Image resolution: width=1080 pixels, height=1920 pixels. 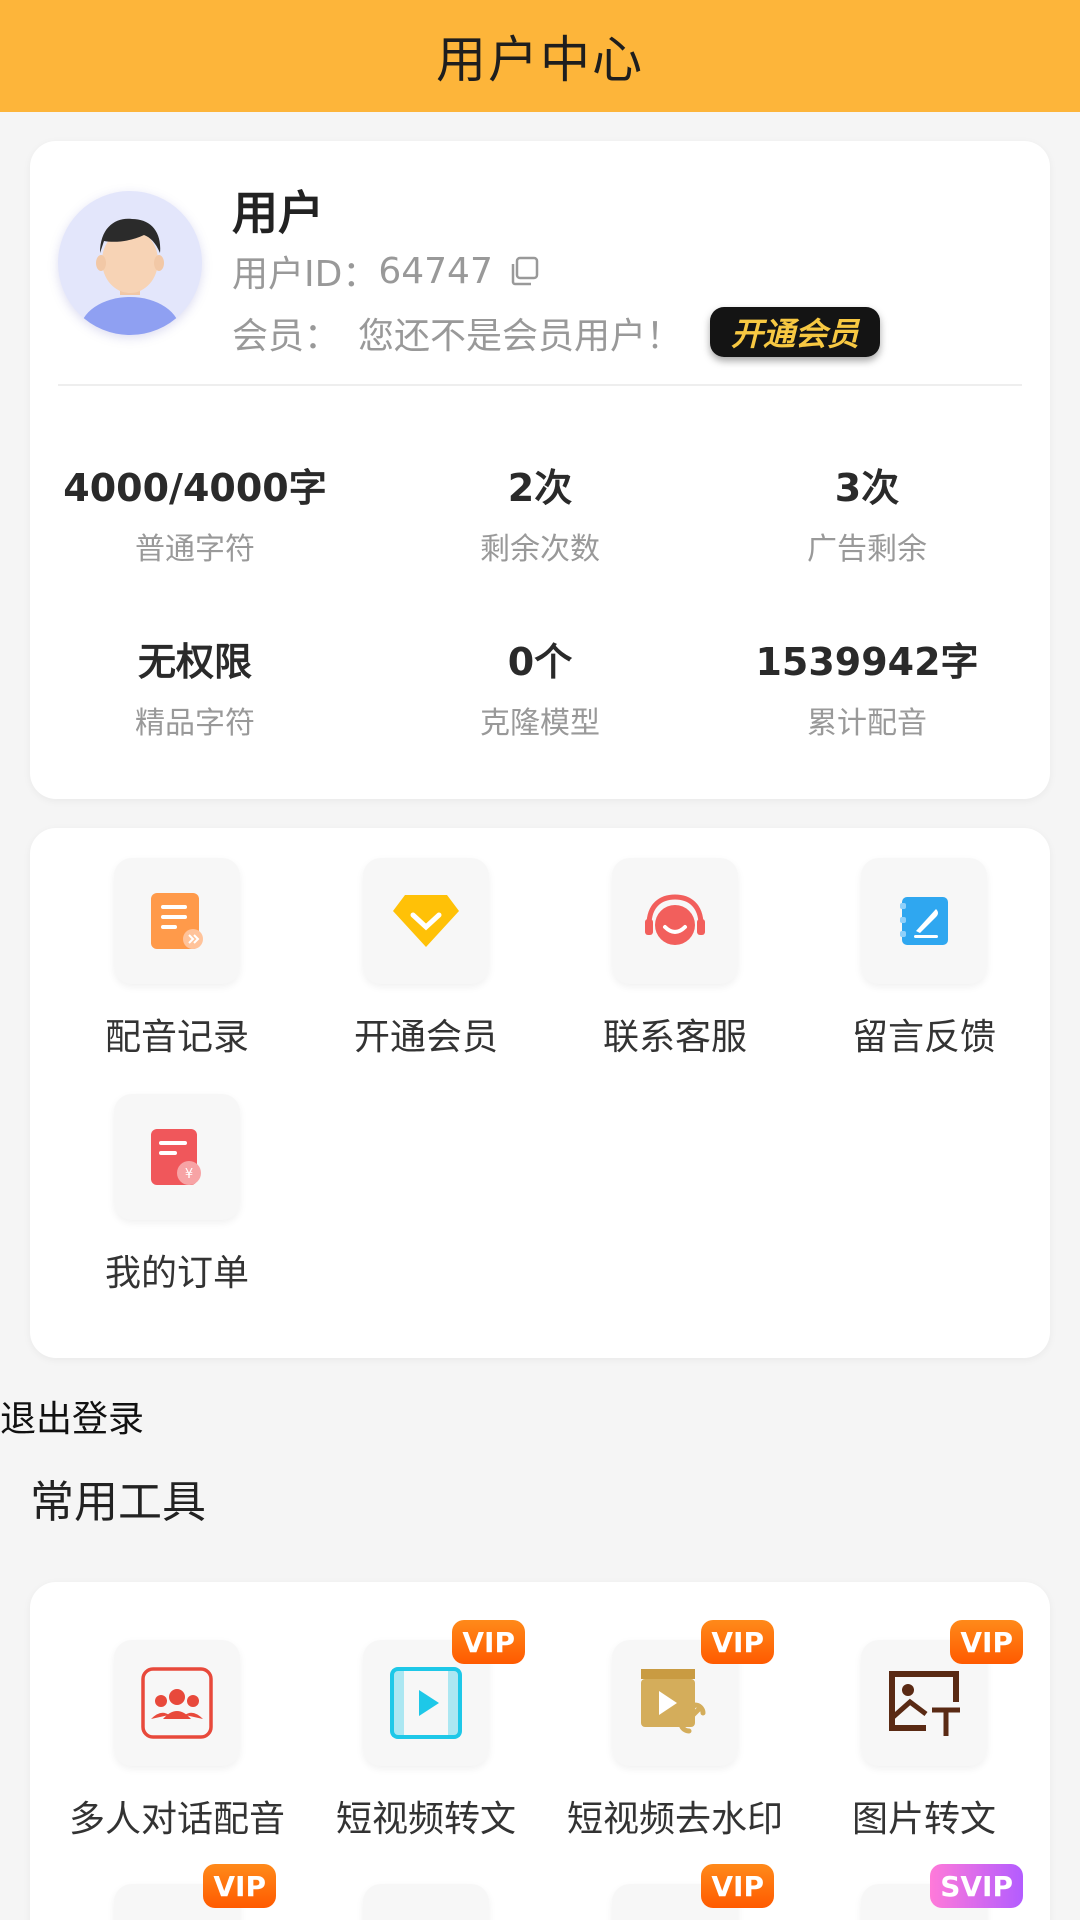 I want to click on user-name: 用户, so click(x=278, y=213).